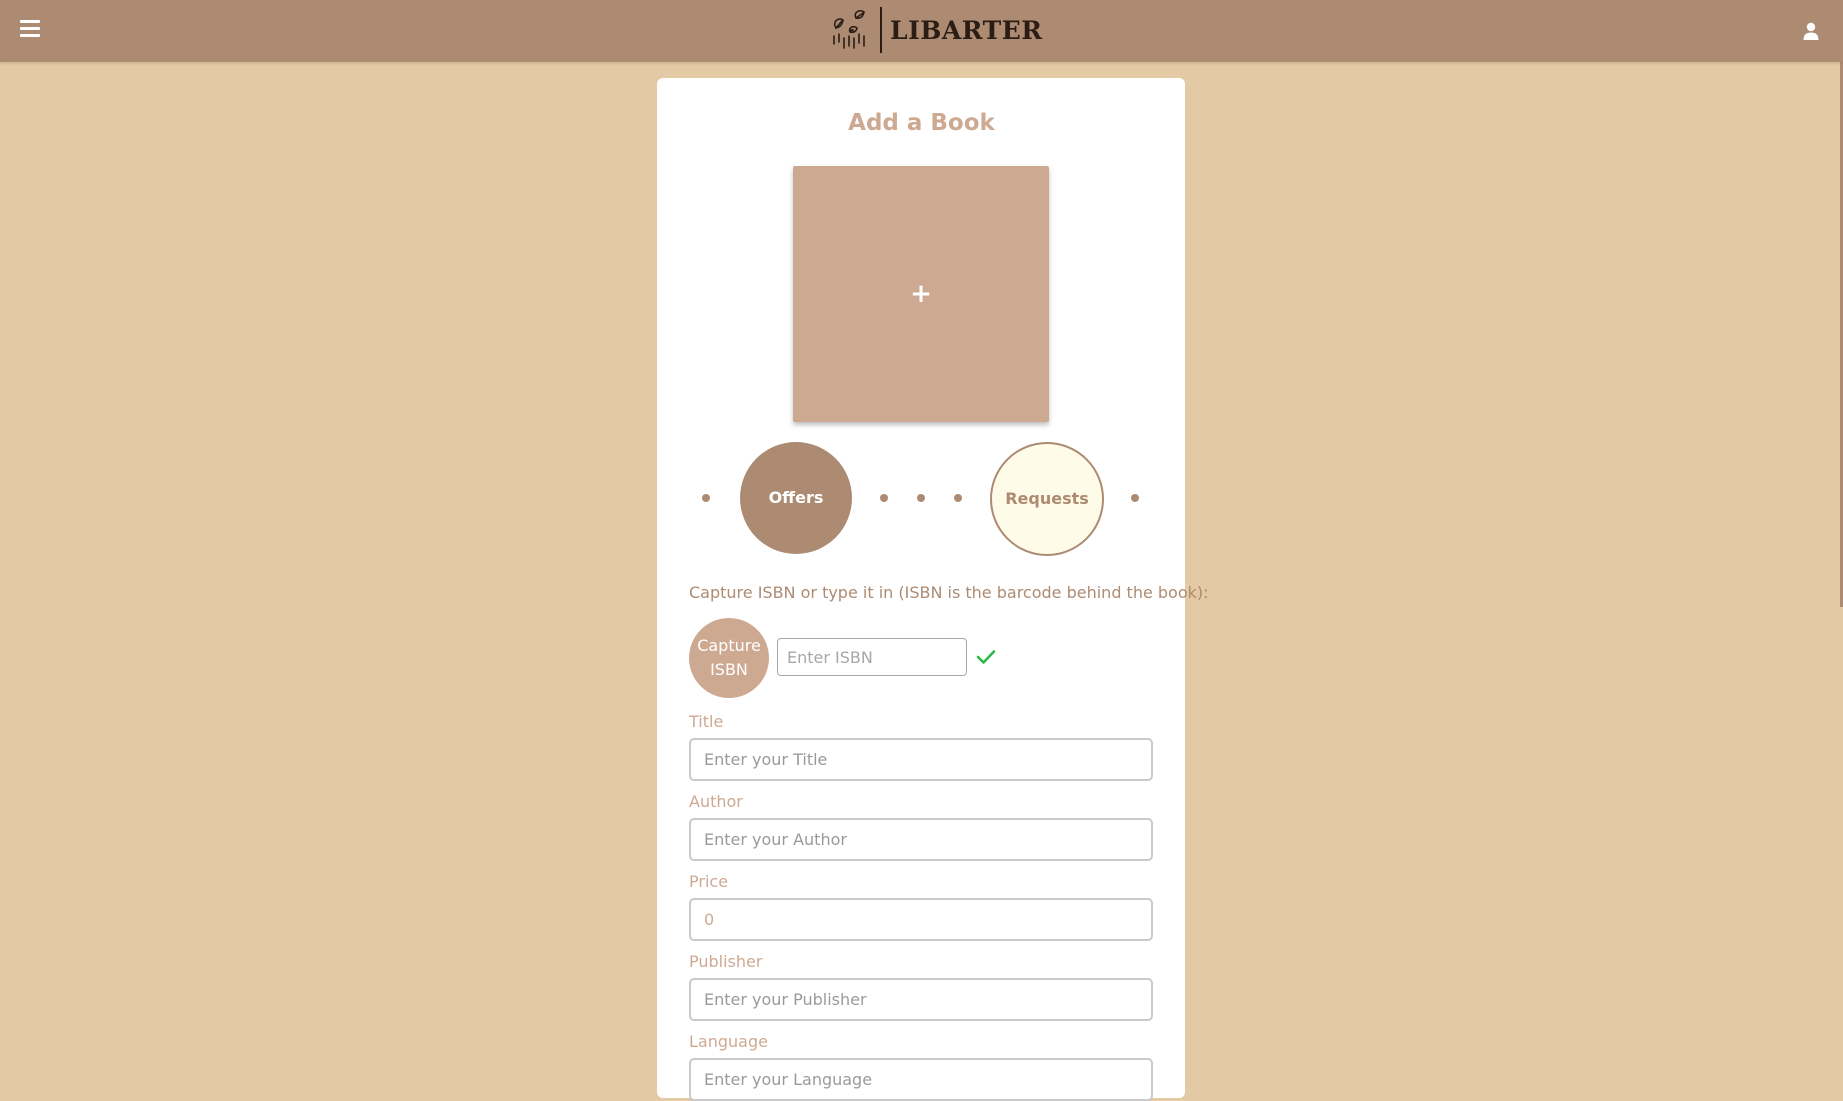 The image size is (1843, 1101). Describe the element at coordinates (716, 801) in the screenshot. I see `author-label: Author` at that location.